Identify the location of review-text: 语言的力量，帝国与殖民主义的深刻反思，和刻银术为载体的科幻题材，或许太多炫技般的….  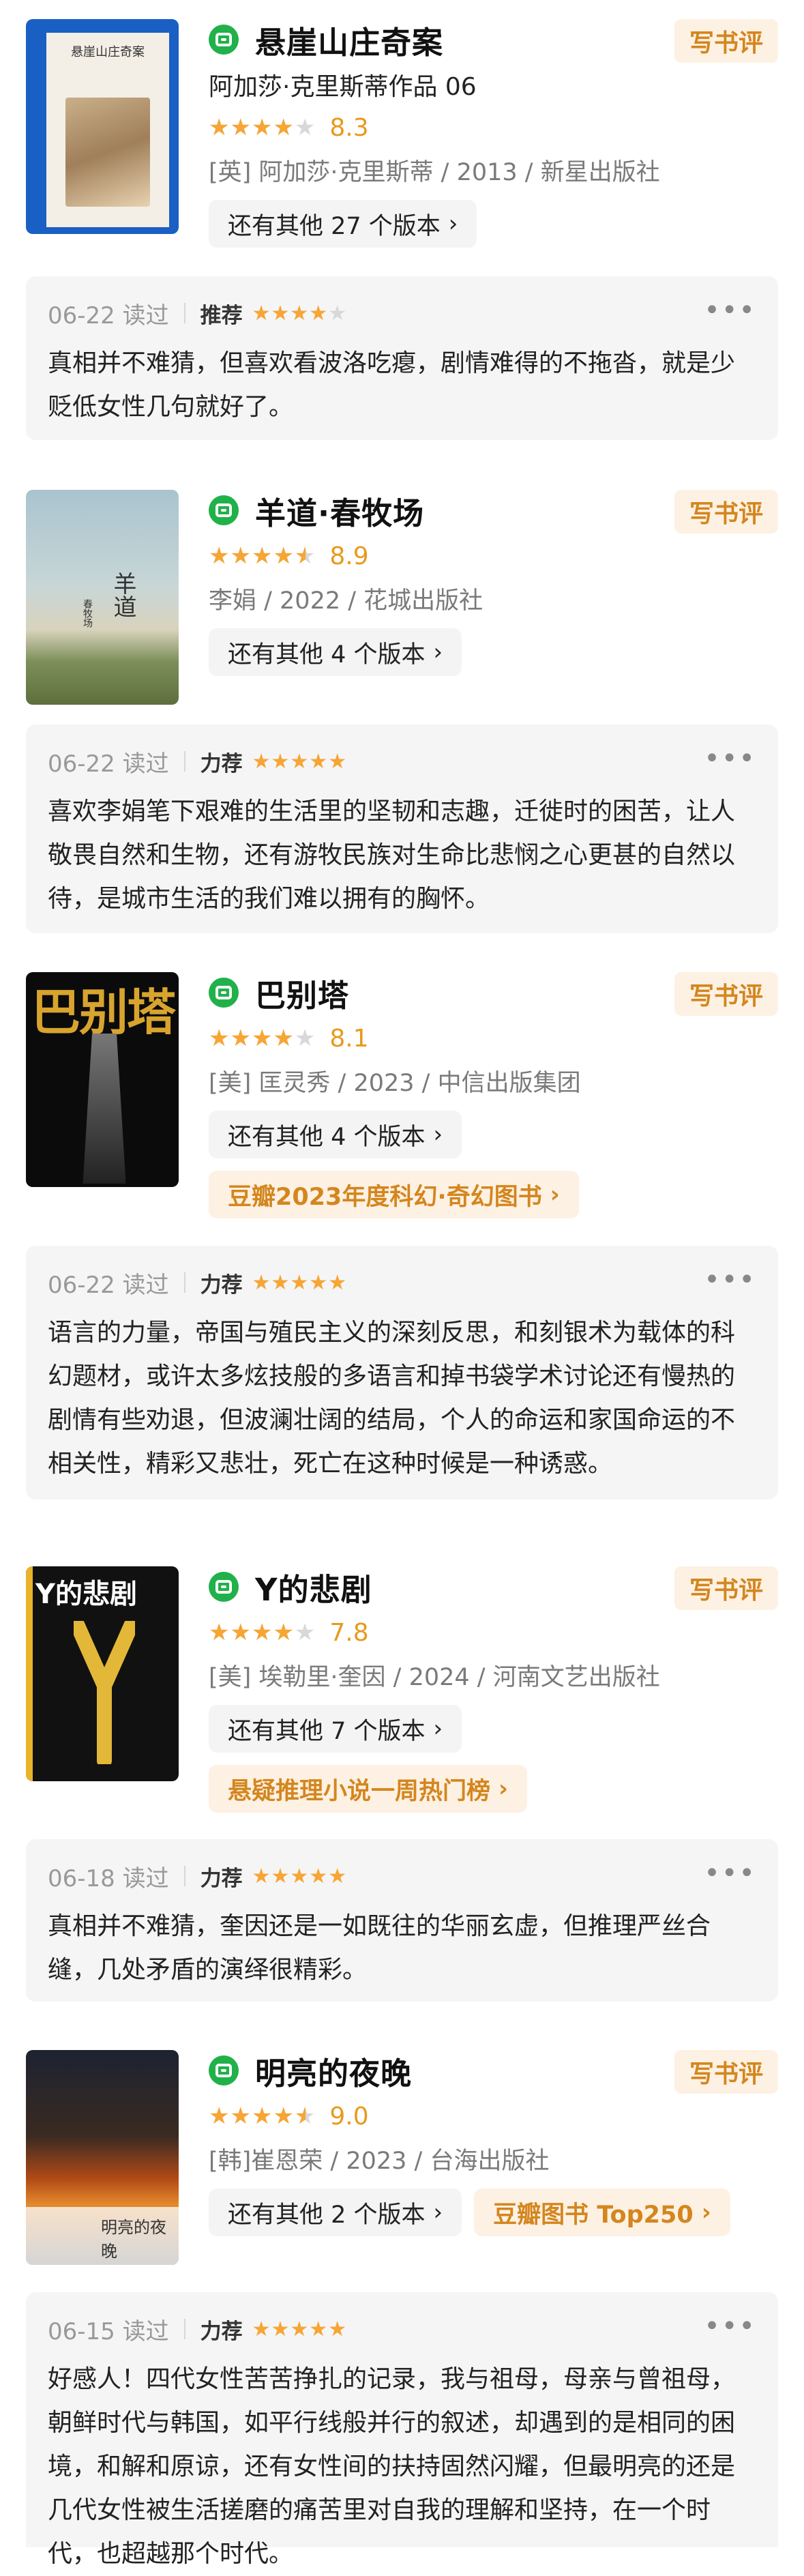
(392, 1398).